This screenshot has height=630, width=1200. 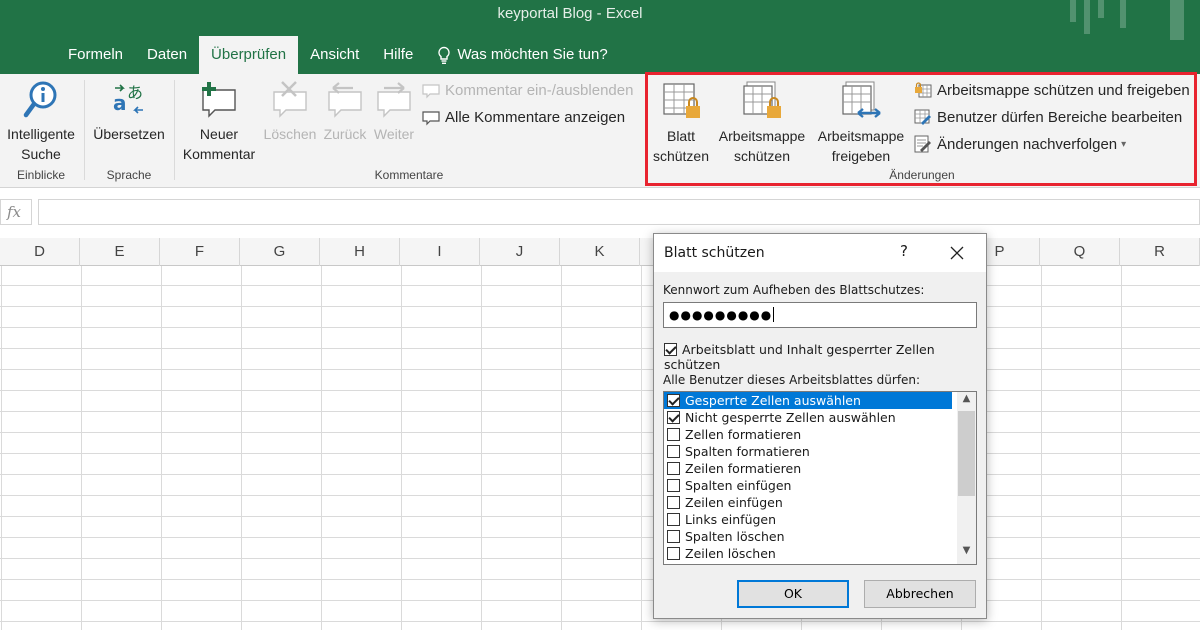 I want to click on formula-bar: fx, so click(x=600, y=213).